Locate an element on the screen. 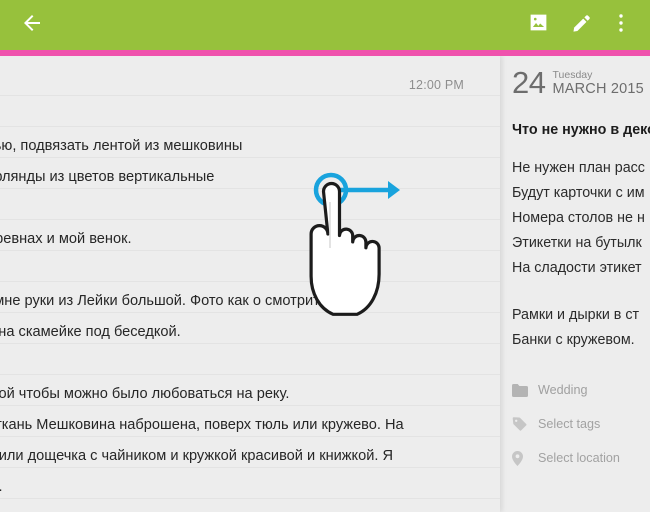  note-location-row: Select location is located at coordinates (581, 458).